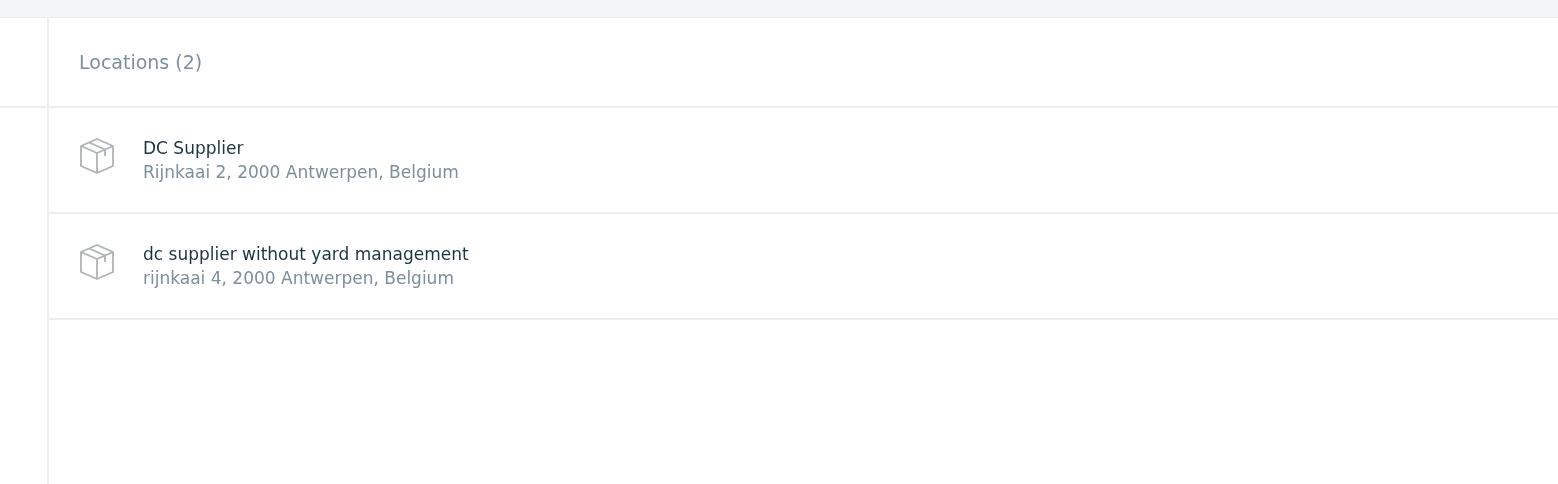 The image size is (1558, 484). What do you see at coordinates (141, 62) in the screenshot?
I see `panel-title: Locations (2)` at bounding box center [141, 62].